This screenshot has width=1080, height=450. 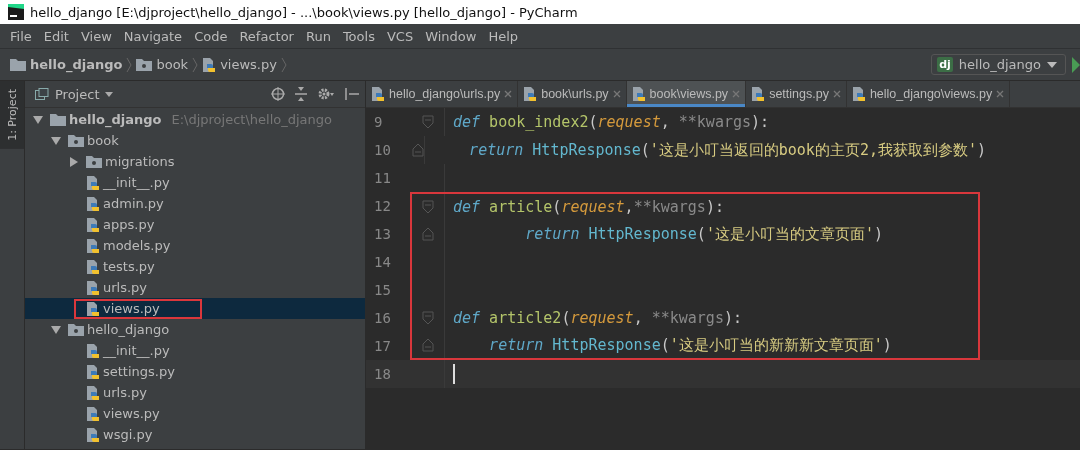 I want to click on caret-icon, so click(x=1052, y=64).